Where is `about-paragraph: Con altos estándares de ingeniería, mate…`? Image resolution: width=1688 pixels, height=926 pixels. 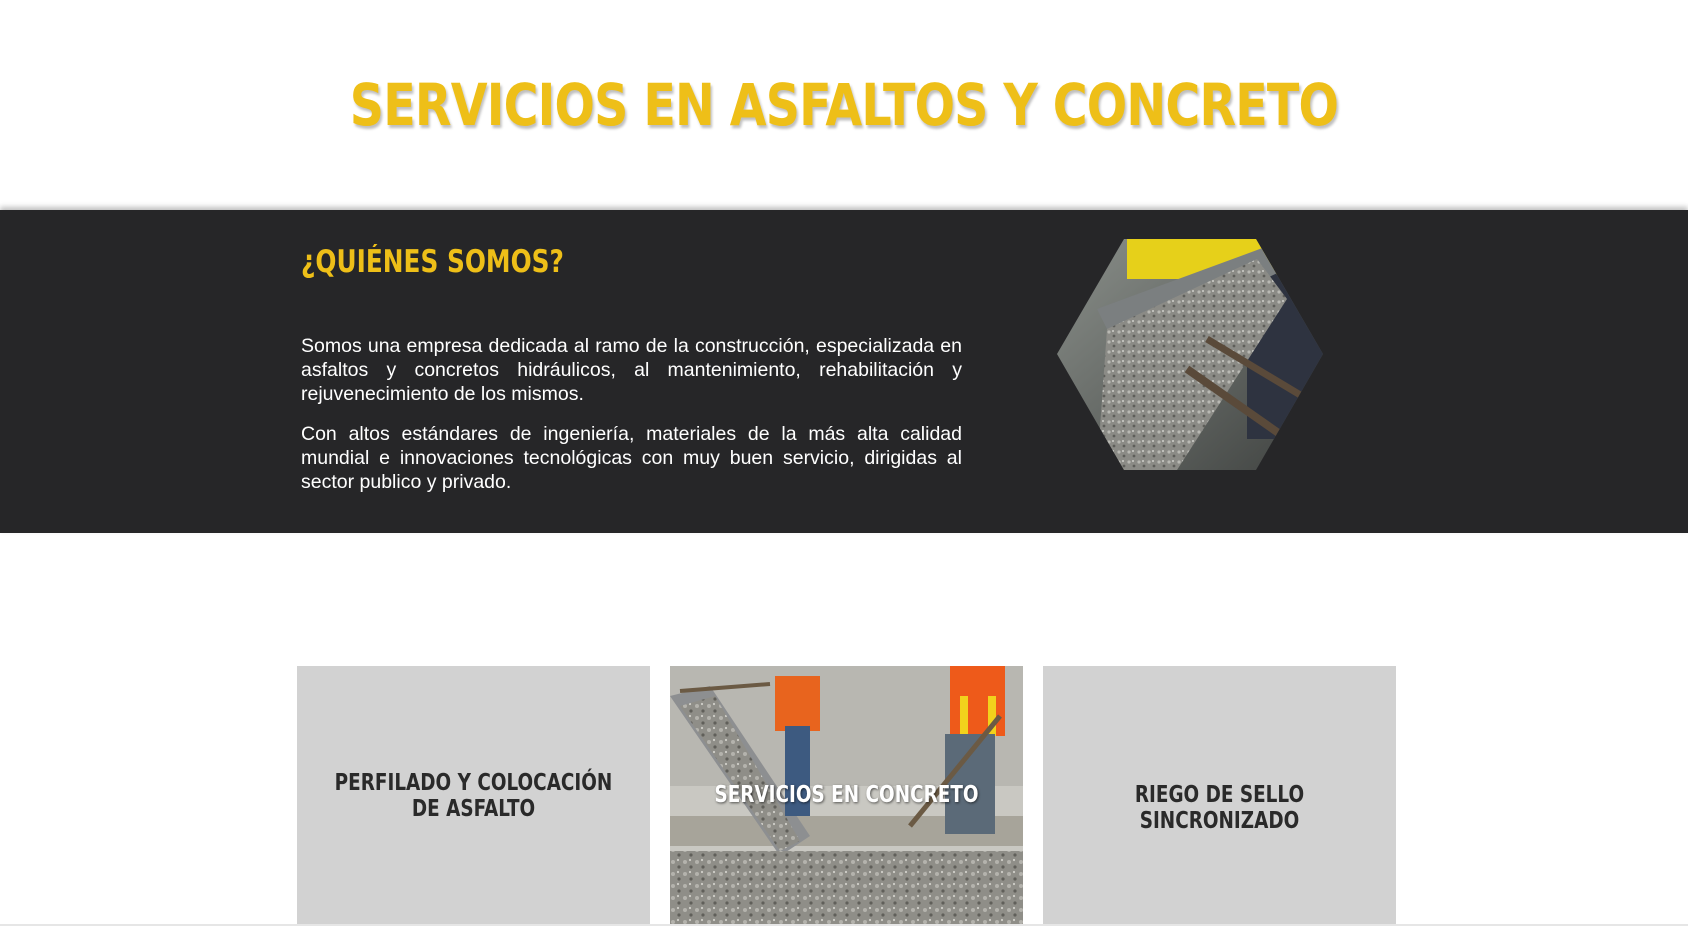
about-paragraph: Con altos estándares de ingeniería, mate… is located at coordinates (631, 458).